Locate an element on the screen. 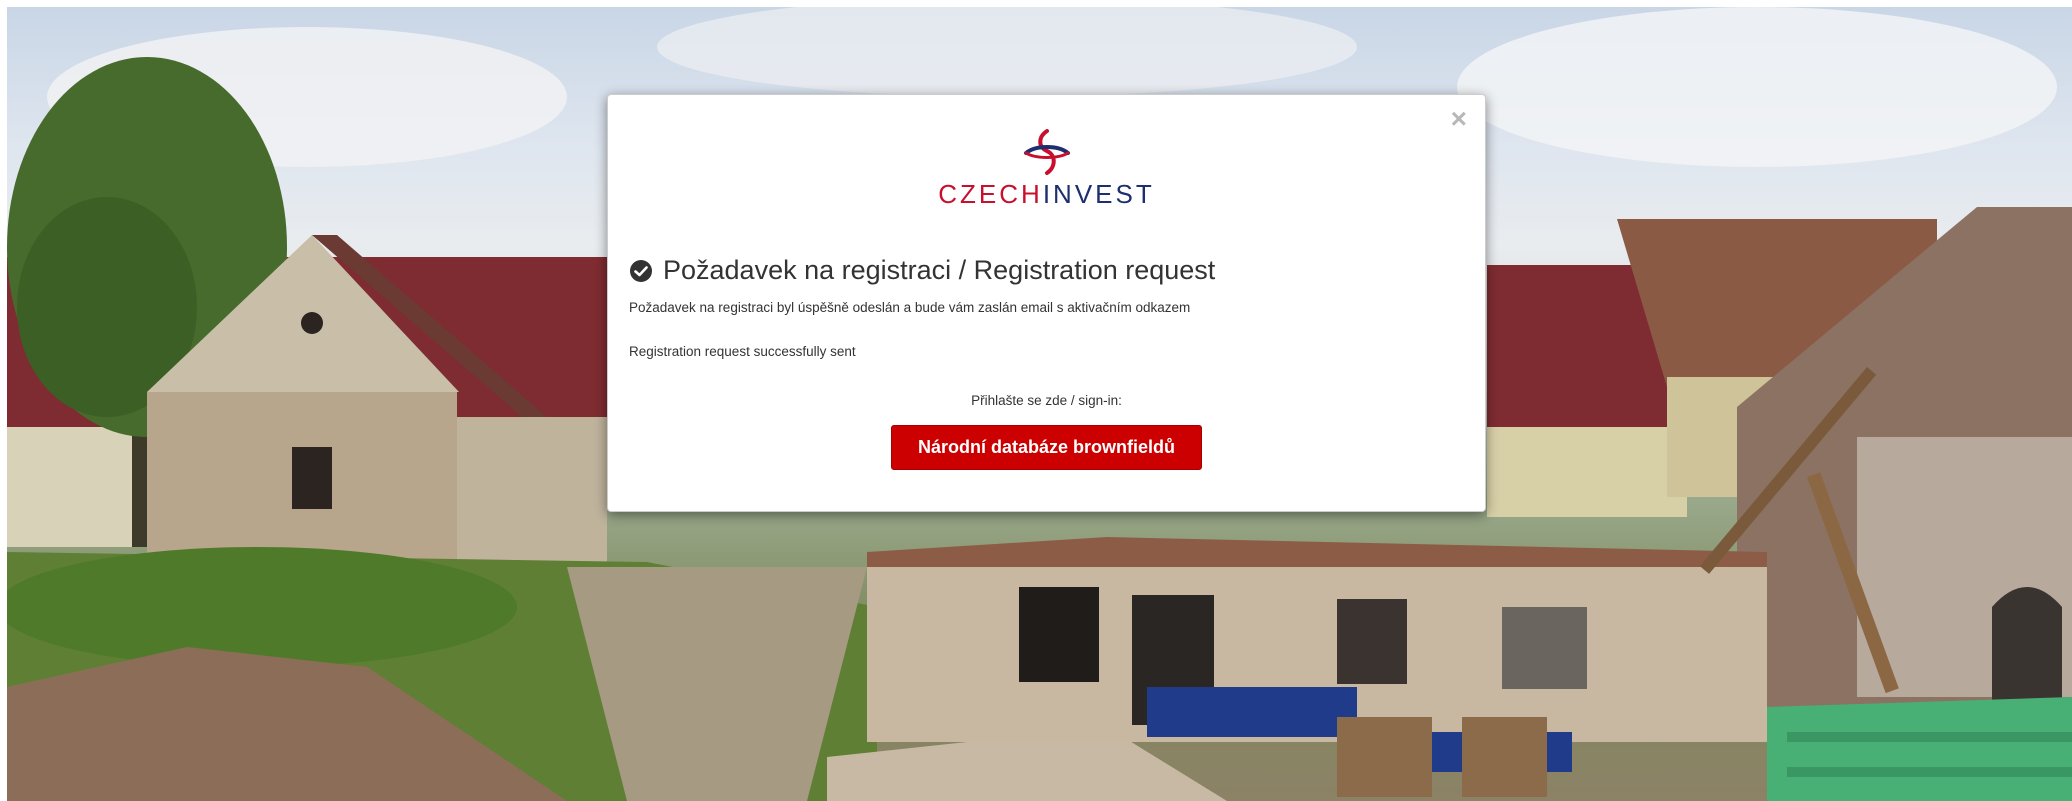  check-circle-icon is located at coordinates (641, 270).